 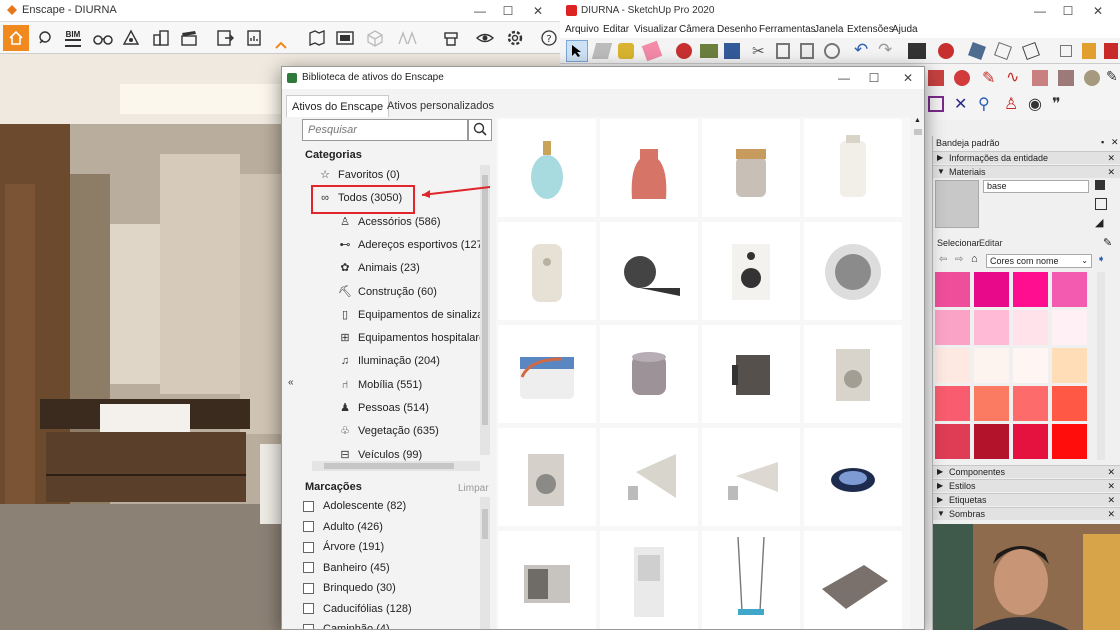 I want to click on panel-close-icon: ✕, so click(x=1111, y=472).